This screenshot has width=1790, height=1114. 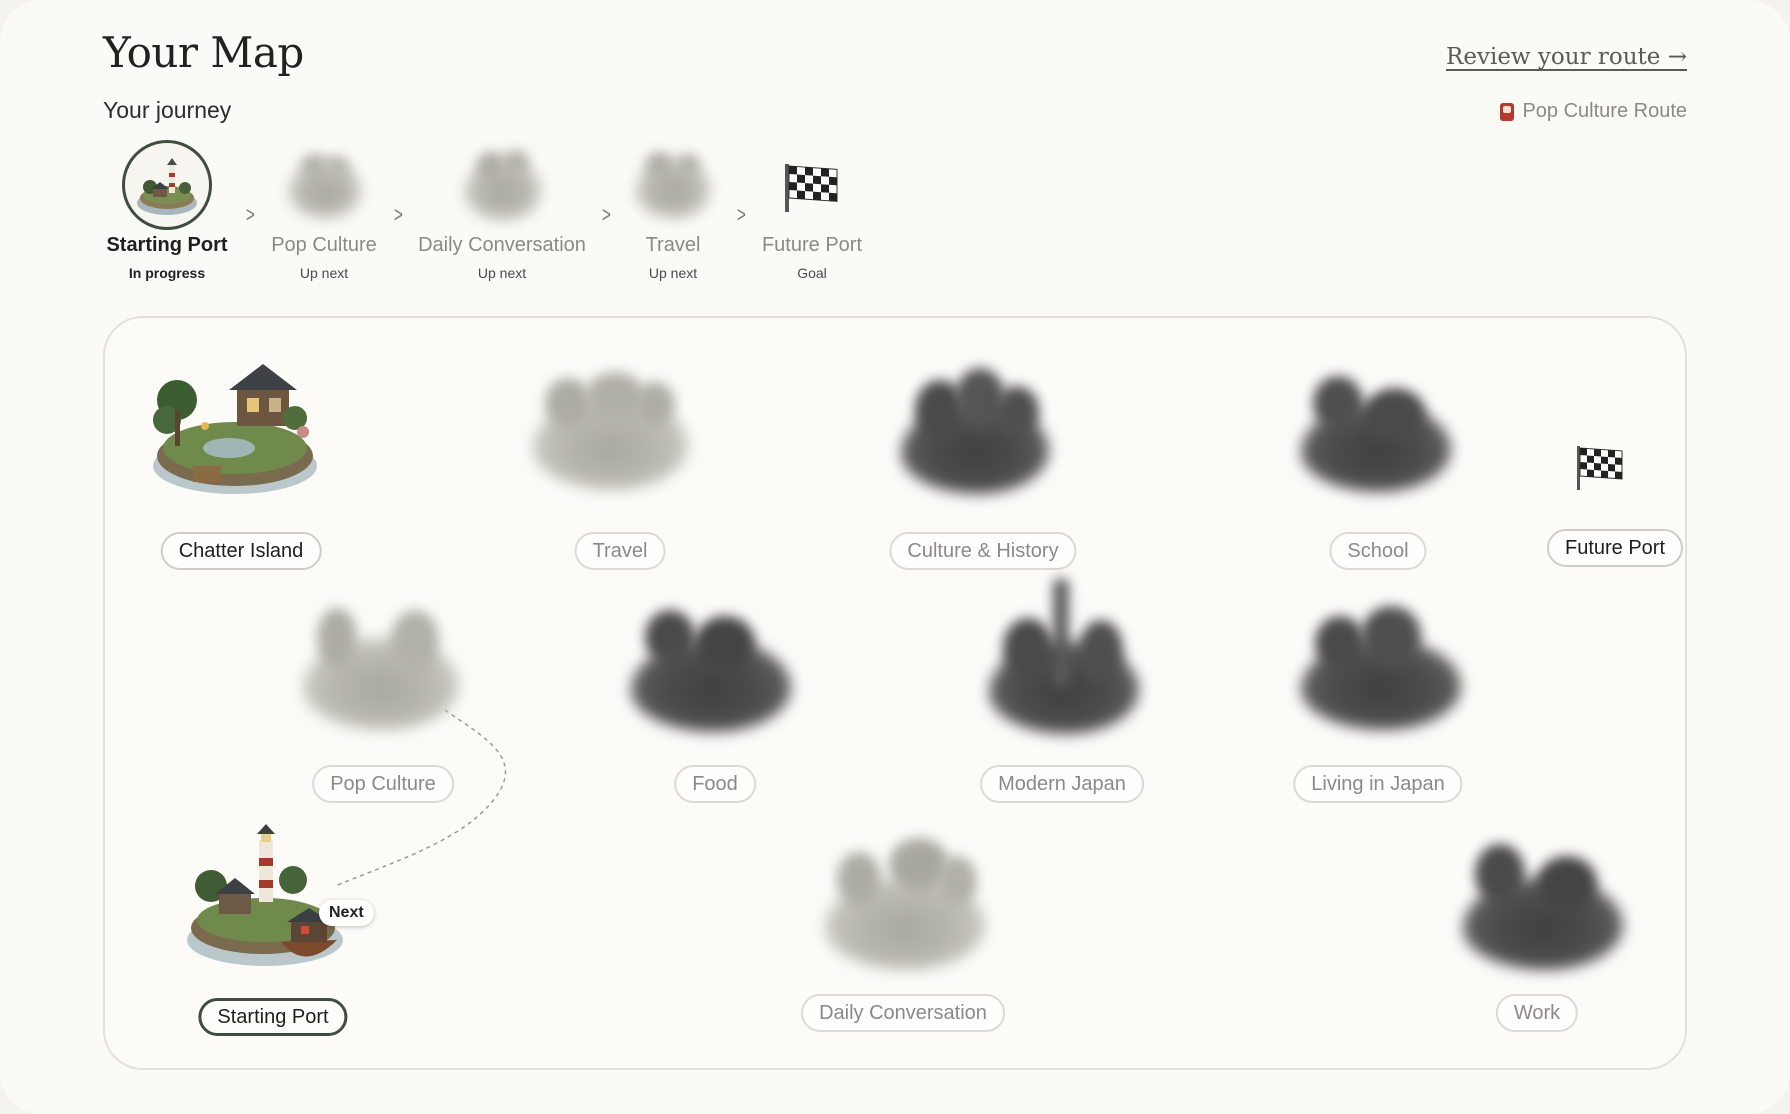 I want to click on node-modern-japan, so click(x=1063, y=658).